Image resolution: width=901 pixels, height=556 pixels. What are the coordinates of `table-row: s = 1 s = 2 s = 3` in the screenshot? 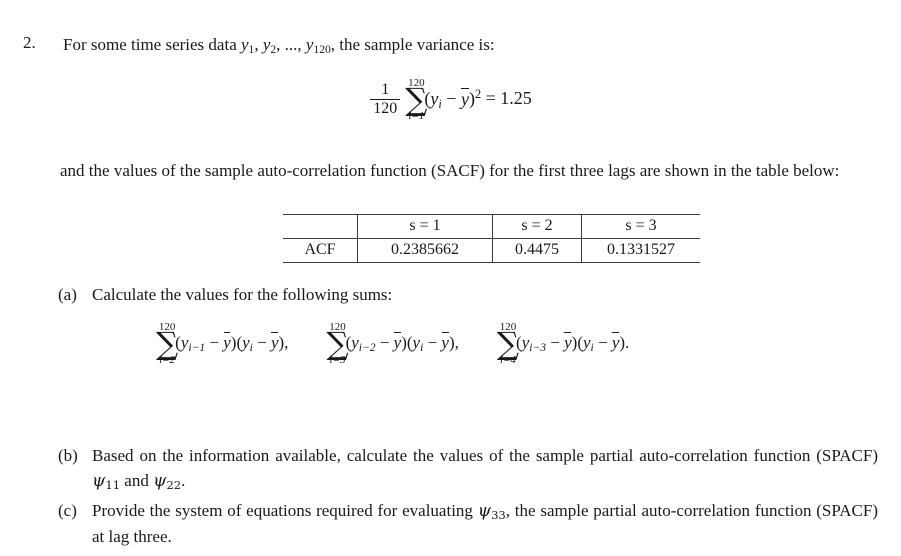 It's located at (491, 227).